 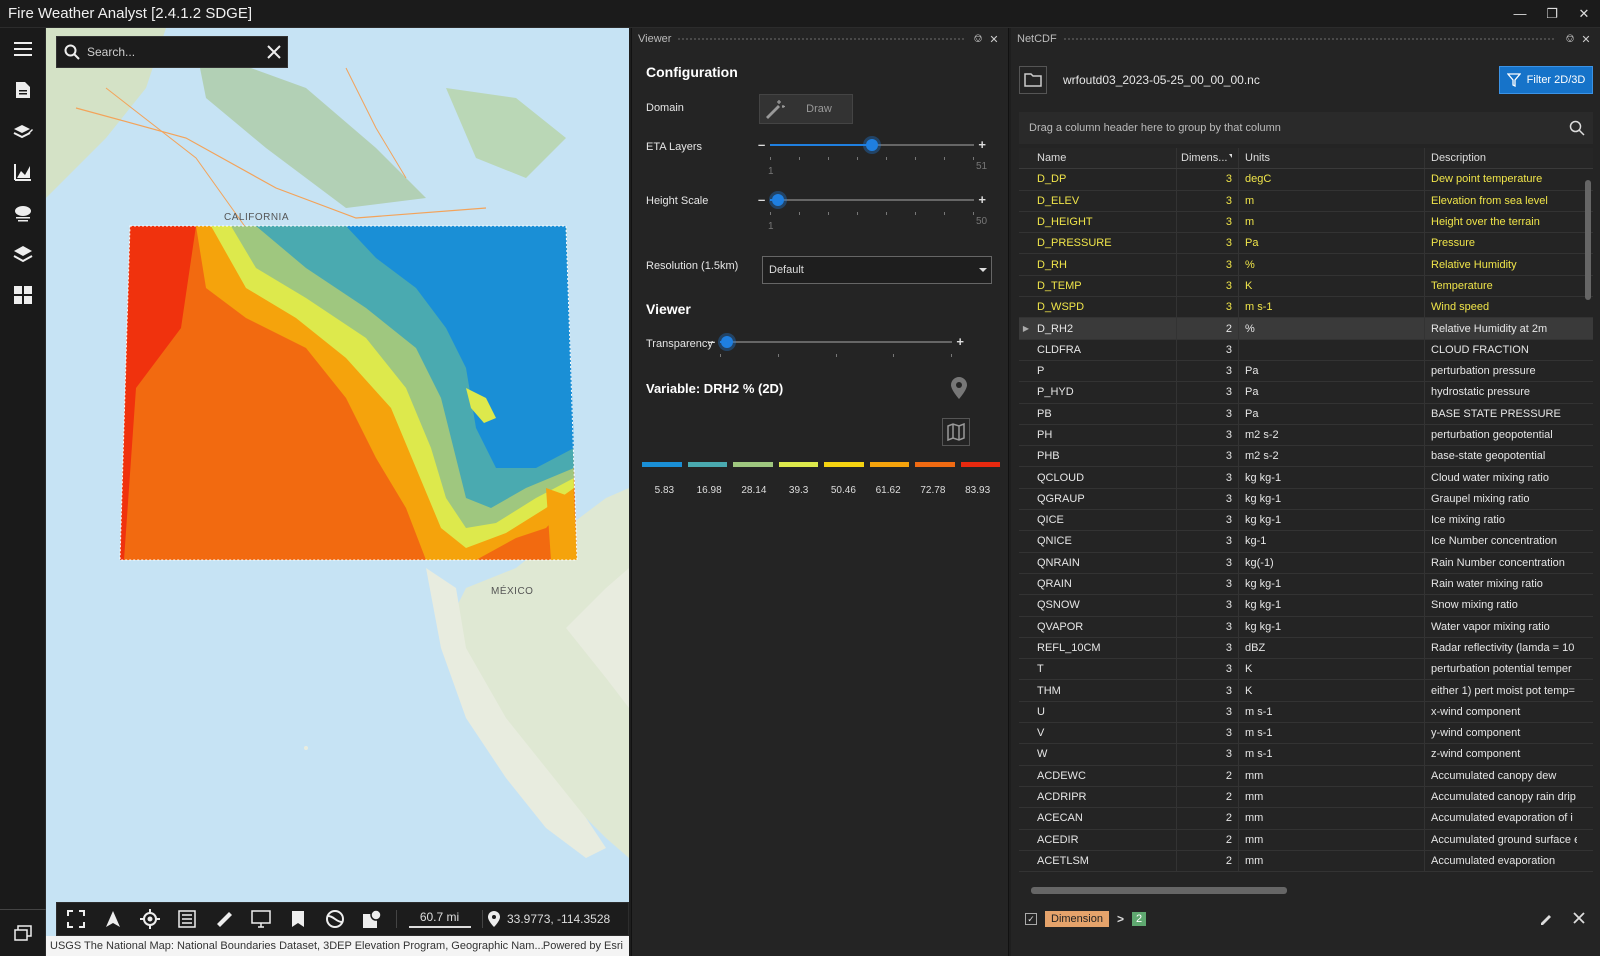 I want to click on resolution-select: Default, so click(x=877, y=270).